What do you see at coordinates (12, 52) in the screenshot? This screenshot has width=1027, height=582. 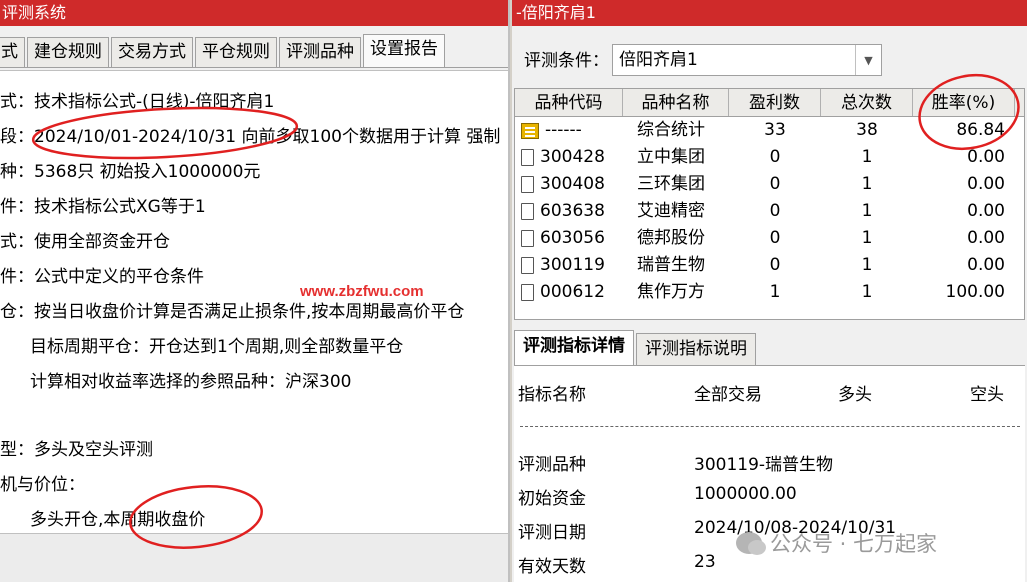 I see `tab-formula: 式` at bounding box center [12, 52].